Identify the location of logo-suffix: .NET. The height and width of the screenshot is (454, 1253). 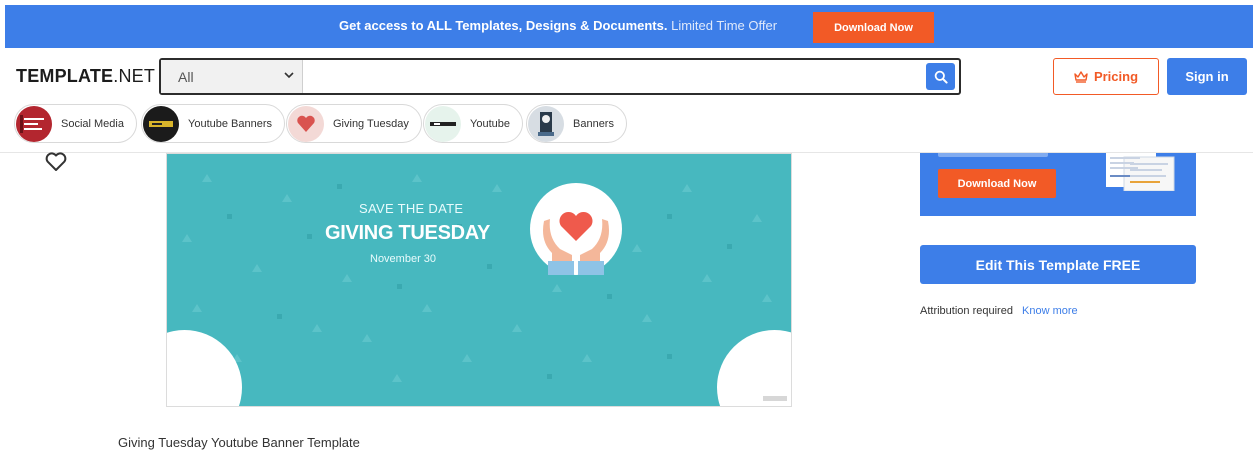
(134, 76).